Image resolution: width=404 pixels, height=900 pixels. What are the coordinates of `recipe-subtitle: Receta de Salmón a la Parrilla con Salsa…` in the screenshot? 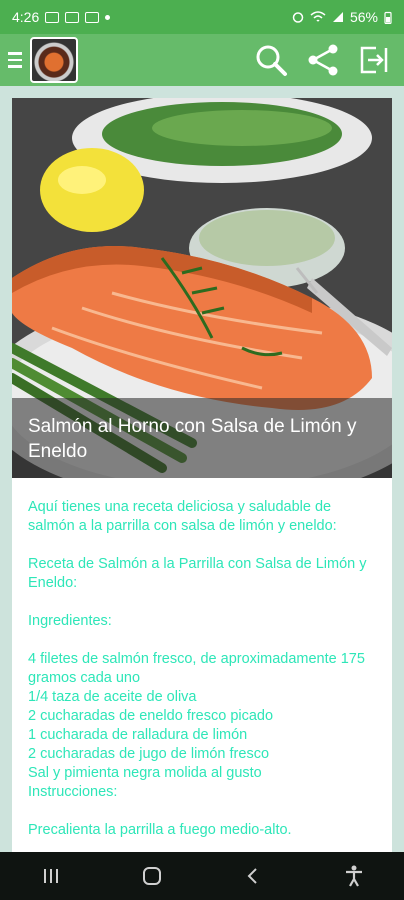 It's located at (197, 573).